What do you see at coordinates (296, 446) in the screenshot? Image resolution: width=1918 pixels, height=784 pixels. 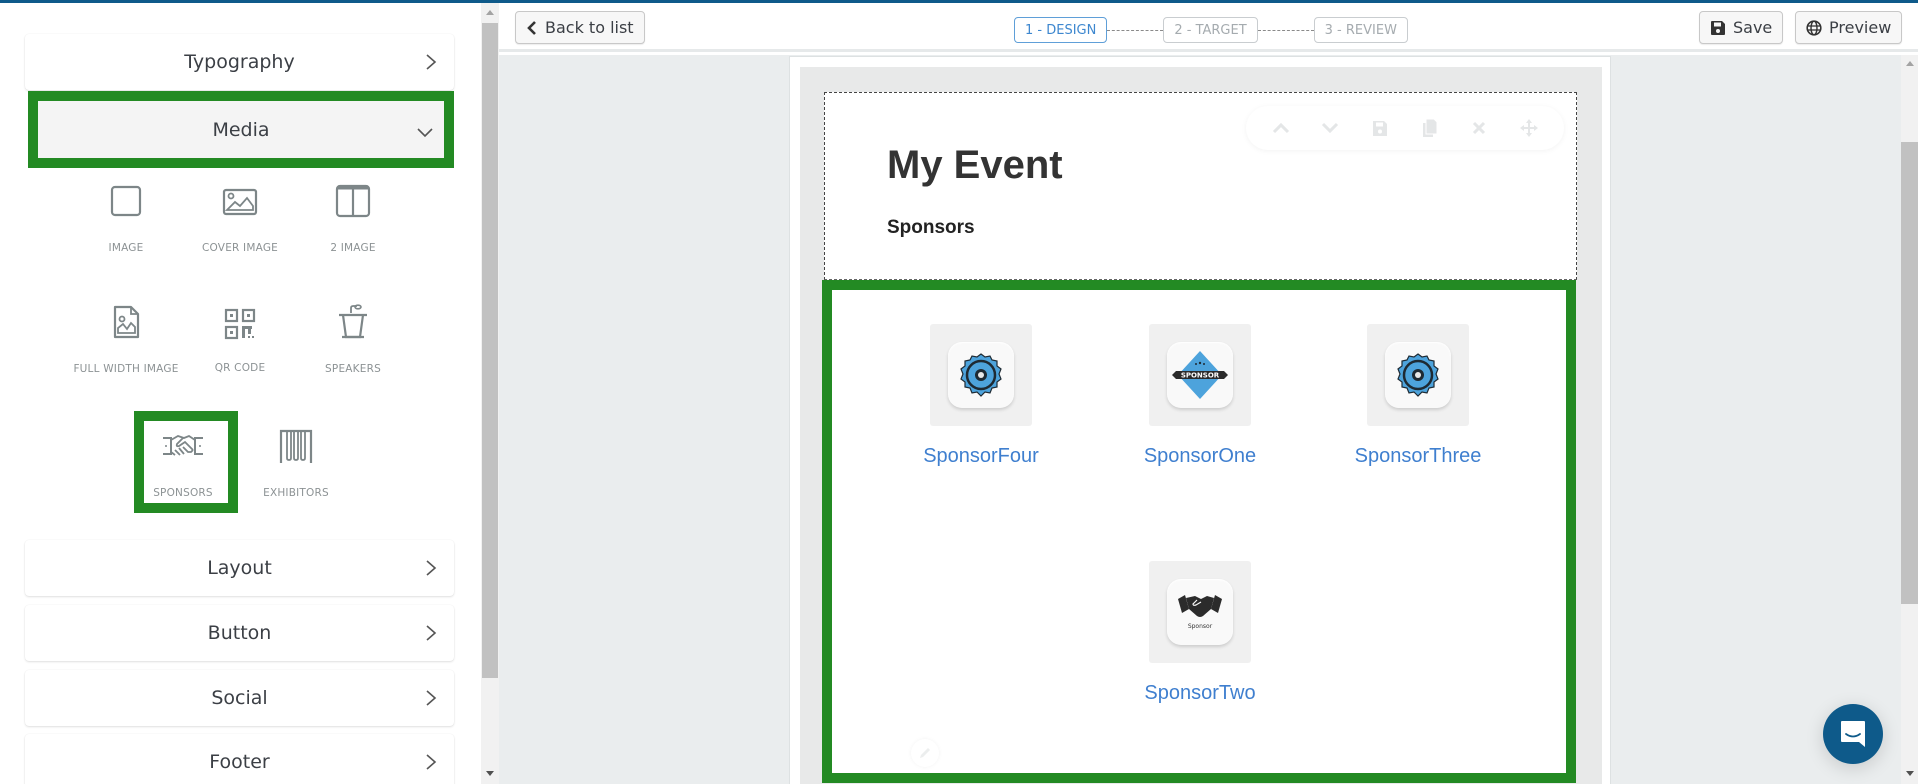 I see `exhibitors-icon` at bounding box center [296, 446].